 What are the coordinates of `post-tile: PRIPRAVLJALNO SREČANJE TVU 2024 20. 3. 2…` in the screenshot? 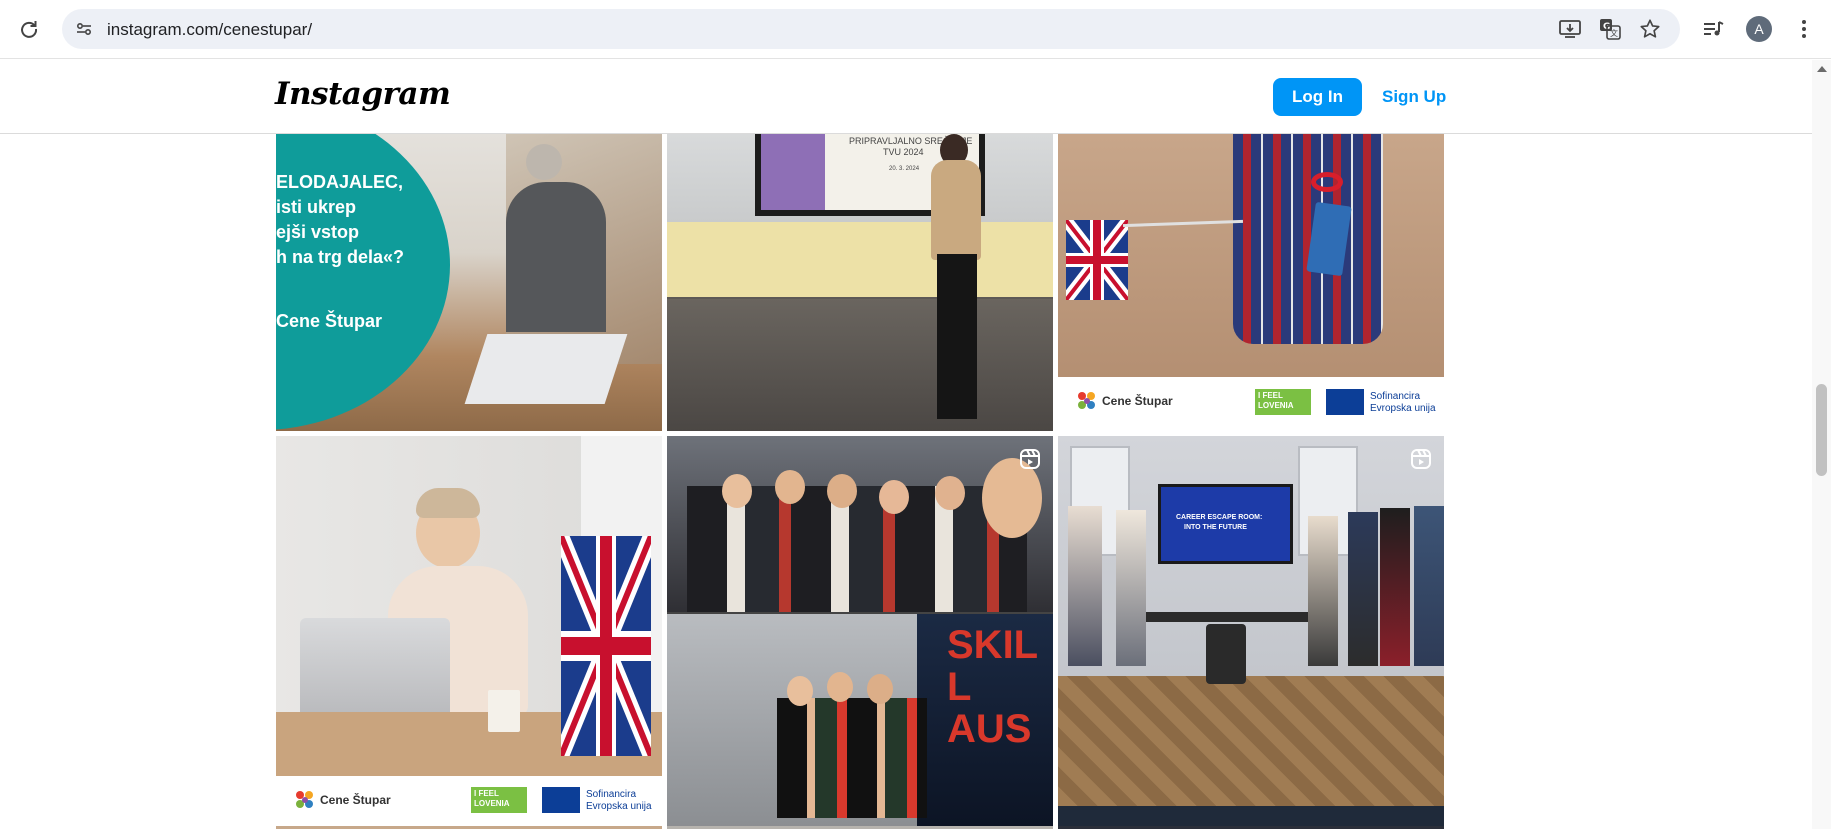 It's located at (860, 282).